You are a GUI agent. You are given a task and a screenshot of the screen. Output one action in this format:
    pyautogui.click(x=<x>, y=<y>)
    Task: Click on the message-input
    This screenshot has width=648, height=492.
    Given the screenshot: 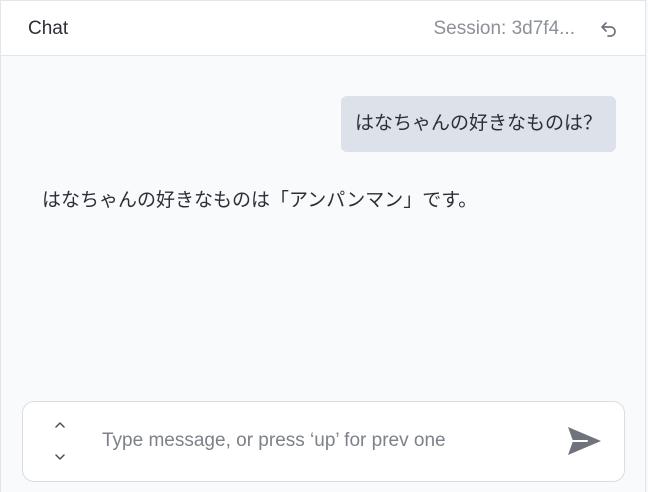 What is the action you would take?
    pyautogui.click(x=322, y=441)
    